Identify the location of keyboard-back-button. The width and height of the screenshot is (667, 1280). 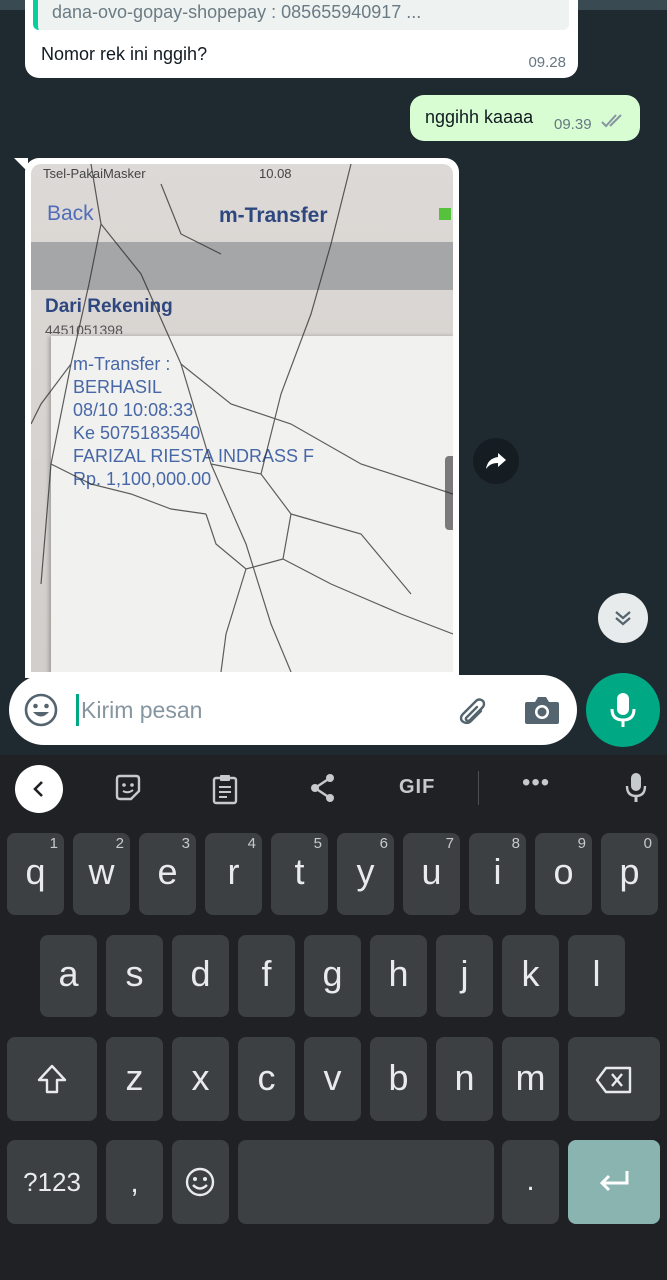
(39, 789).